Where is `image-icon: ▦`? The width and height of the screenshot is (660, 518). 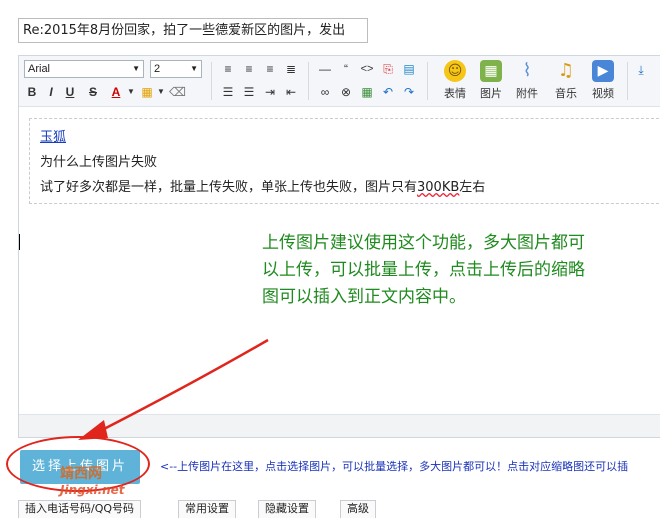
image-icon: ▦ is located at coordinates (491, 71).